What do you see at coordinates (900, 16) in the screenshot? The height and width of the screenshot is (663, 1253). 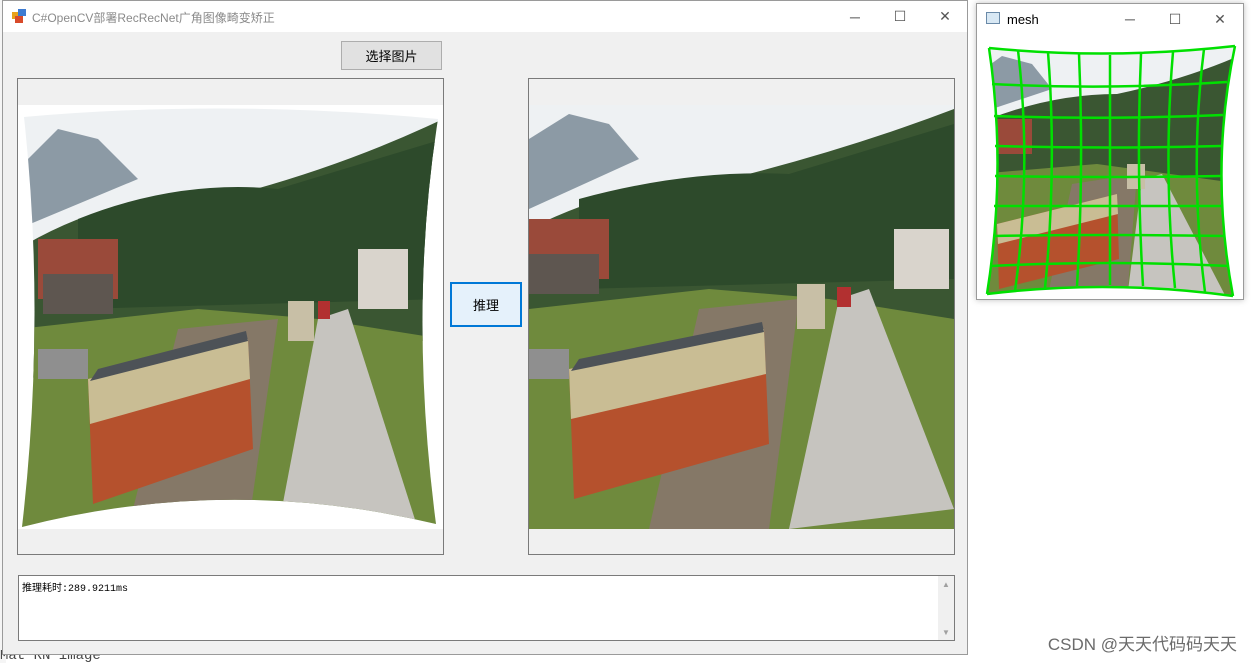 I see `maximize-icon: ☐` at bounding box center [900, 16].